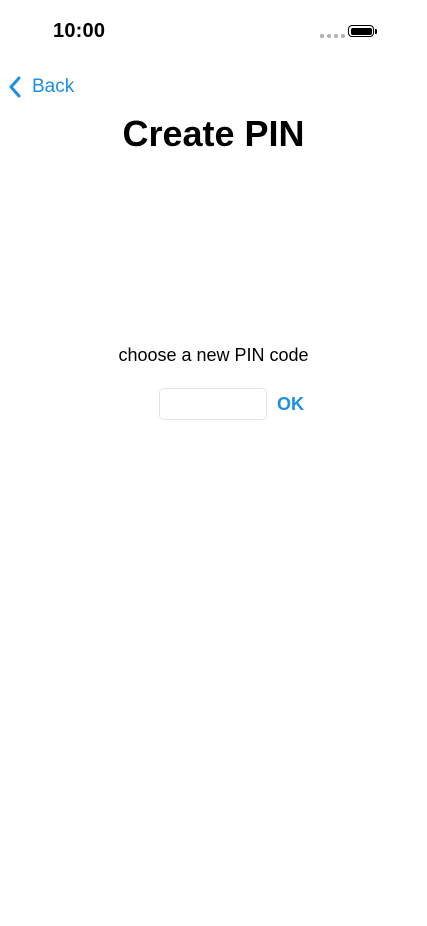 This screenshot has height=926, width=427. Describe the element at coordinates (213, 30) in the screenshot. I see `status-bar: 10:00` at that location.